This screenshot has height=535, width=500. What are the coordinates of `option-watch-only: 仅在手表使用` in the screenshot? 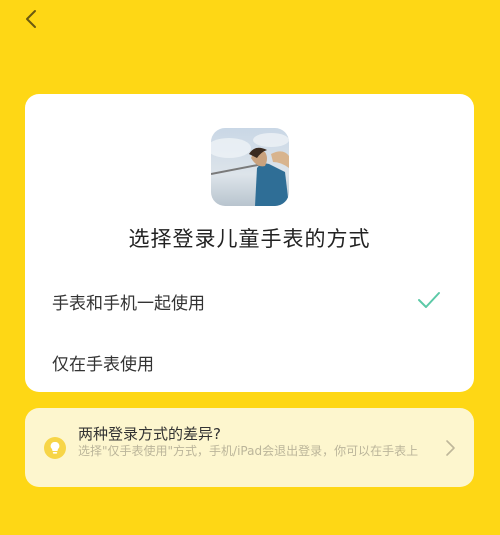 It's located at (249, 361).